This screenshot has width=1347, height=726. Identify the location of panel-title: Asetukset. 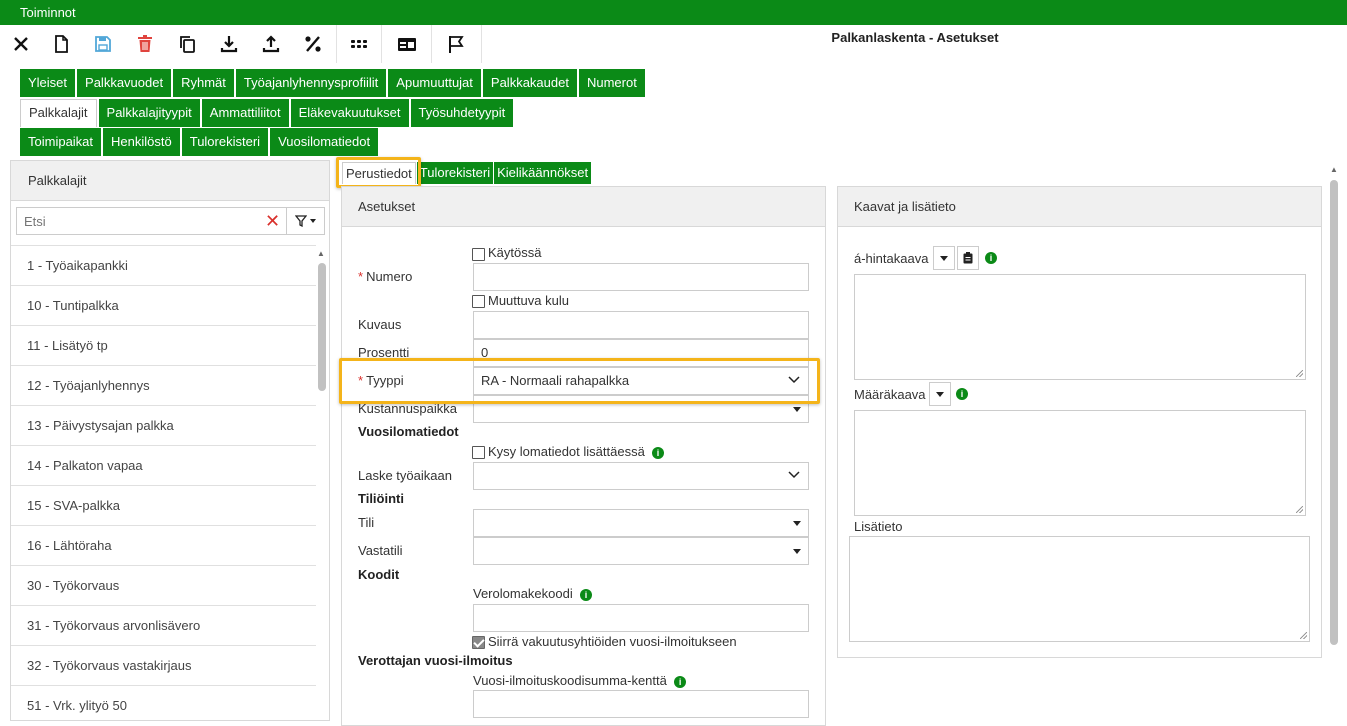
(583, 207).